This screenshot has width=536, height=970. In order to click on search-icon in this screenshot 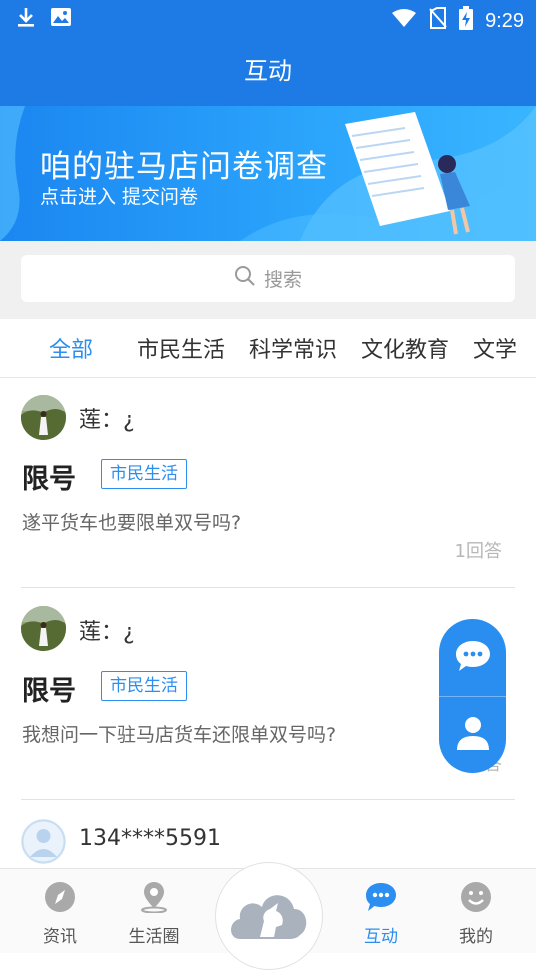, I will do `click(245, 278)`.